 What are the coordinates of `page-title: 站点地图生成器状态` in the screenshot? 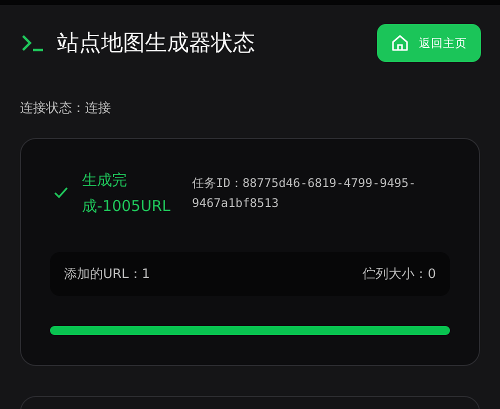 It's located at (156, 44).